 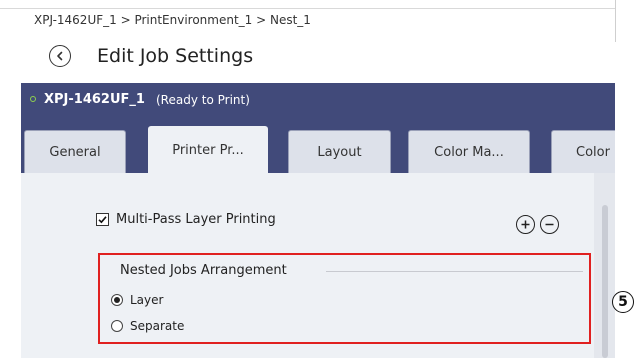 What do you see at coordinates (94, 99) in the screenshot?
I see `printer-name: XPJ-1462UF_1` at bounding box center [94, 99].